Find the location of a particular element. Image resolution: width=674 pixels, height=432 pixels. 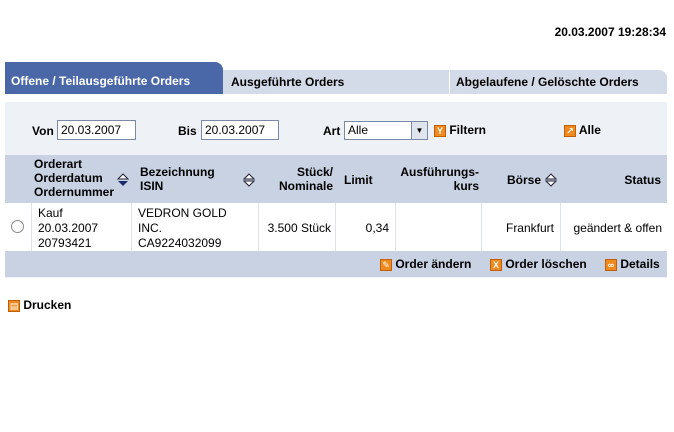

details-button: ∞ Details is located at coordinates (632, 264).